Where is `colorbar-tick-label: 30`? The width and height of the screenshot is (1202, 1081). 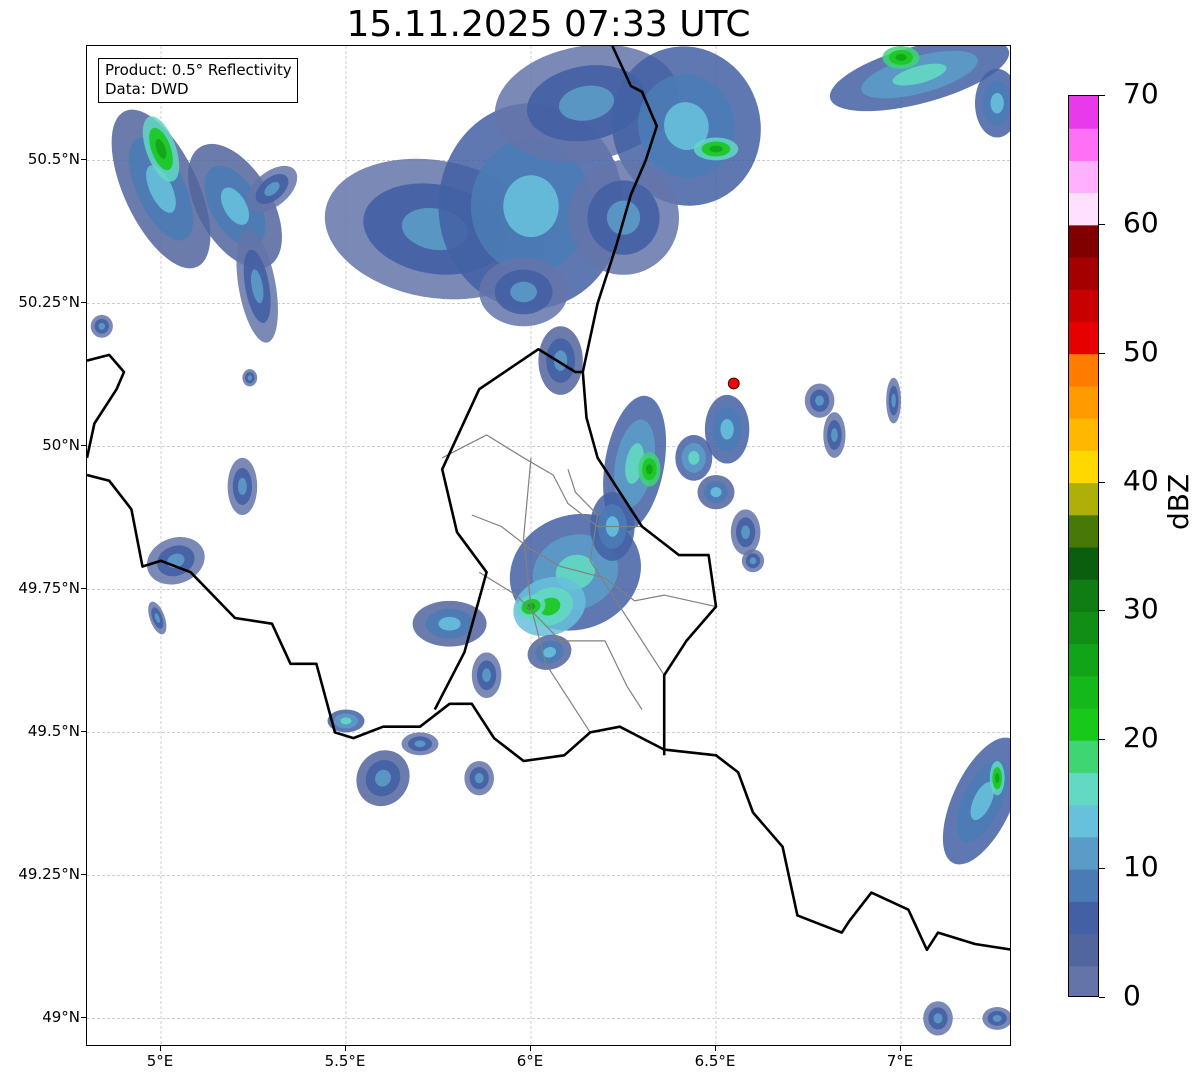
colorbar-tick-label: 30 is located at coordinates (1141, 609).